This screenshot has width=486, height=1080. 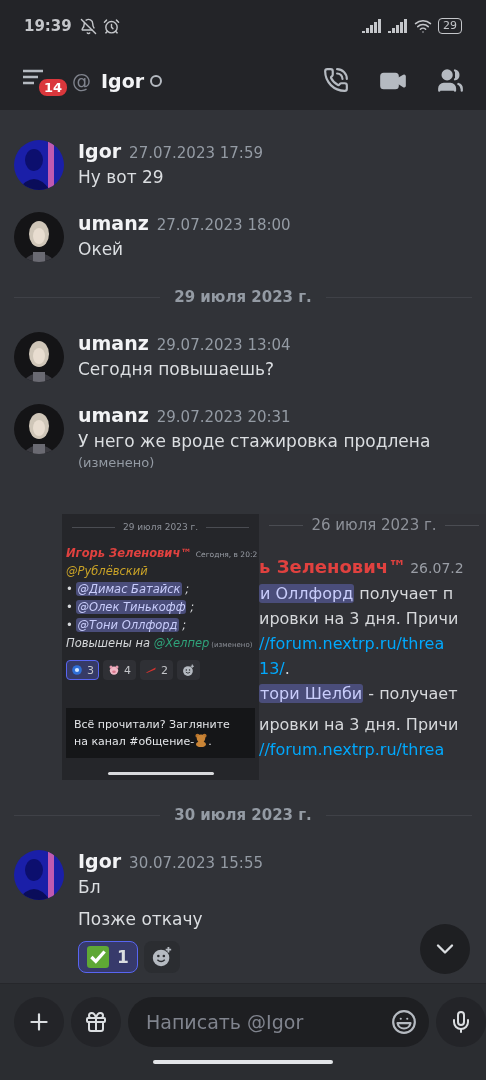 What do you see at coordinates (88, 26) in the screenshot?
I see `mute-icon` at bounding box center [88, 26].